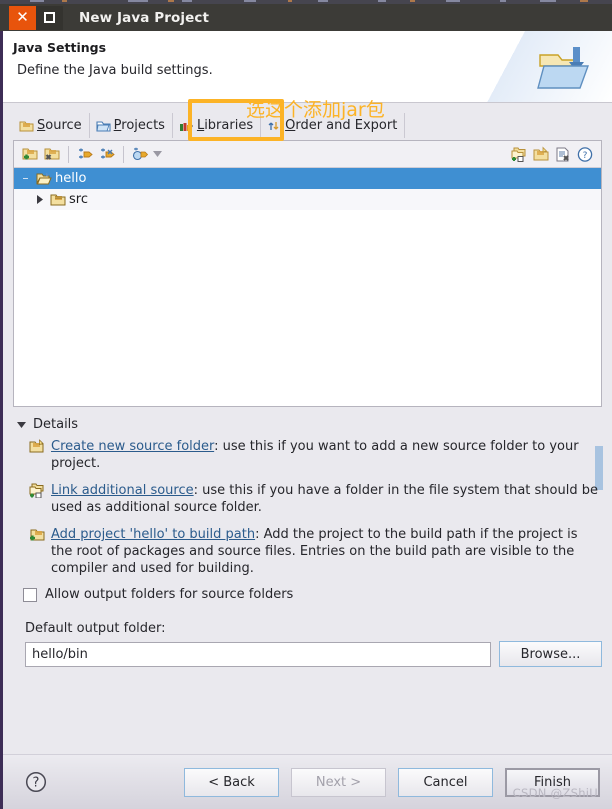 The image size is (612, 809). What do you see at coordinates (139, 125) in the screenshot?
I see `tab-projects-label: Projects` at bounding box center [139, 125].